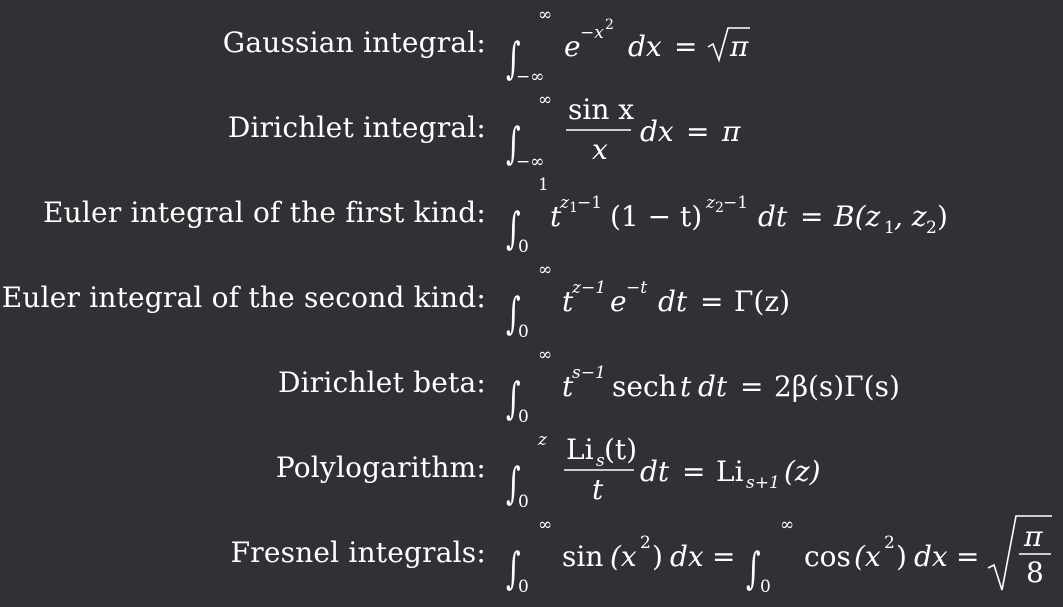 The image size is (1063, 607). Describe the element at coordinates (827, 556) in the screenshot. I see `cosine-function: cos` at that location.